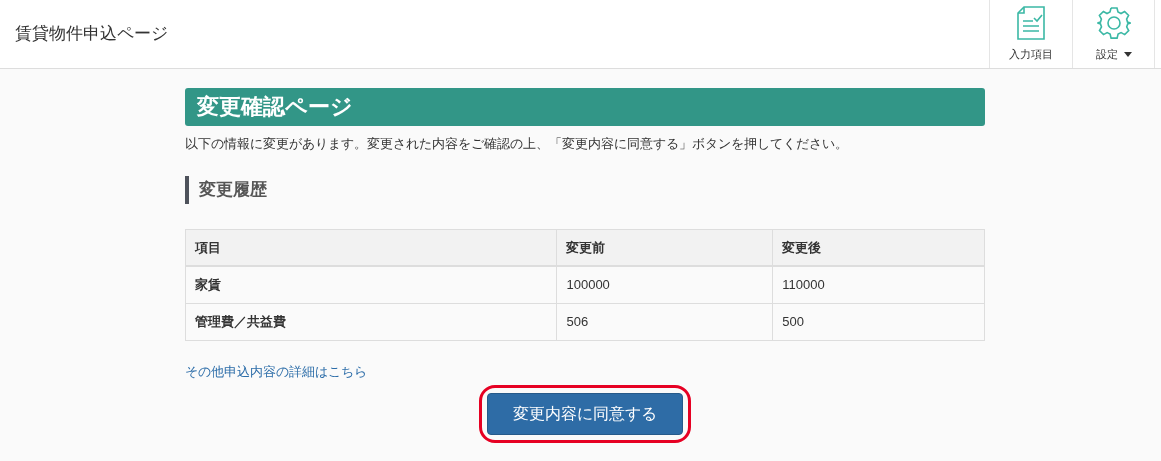 The image size is (1161, 461). Describe the element at coordinates (664, 247) in the screenshot. I see `column-header: 変更前` at that location.